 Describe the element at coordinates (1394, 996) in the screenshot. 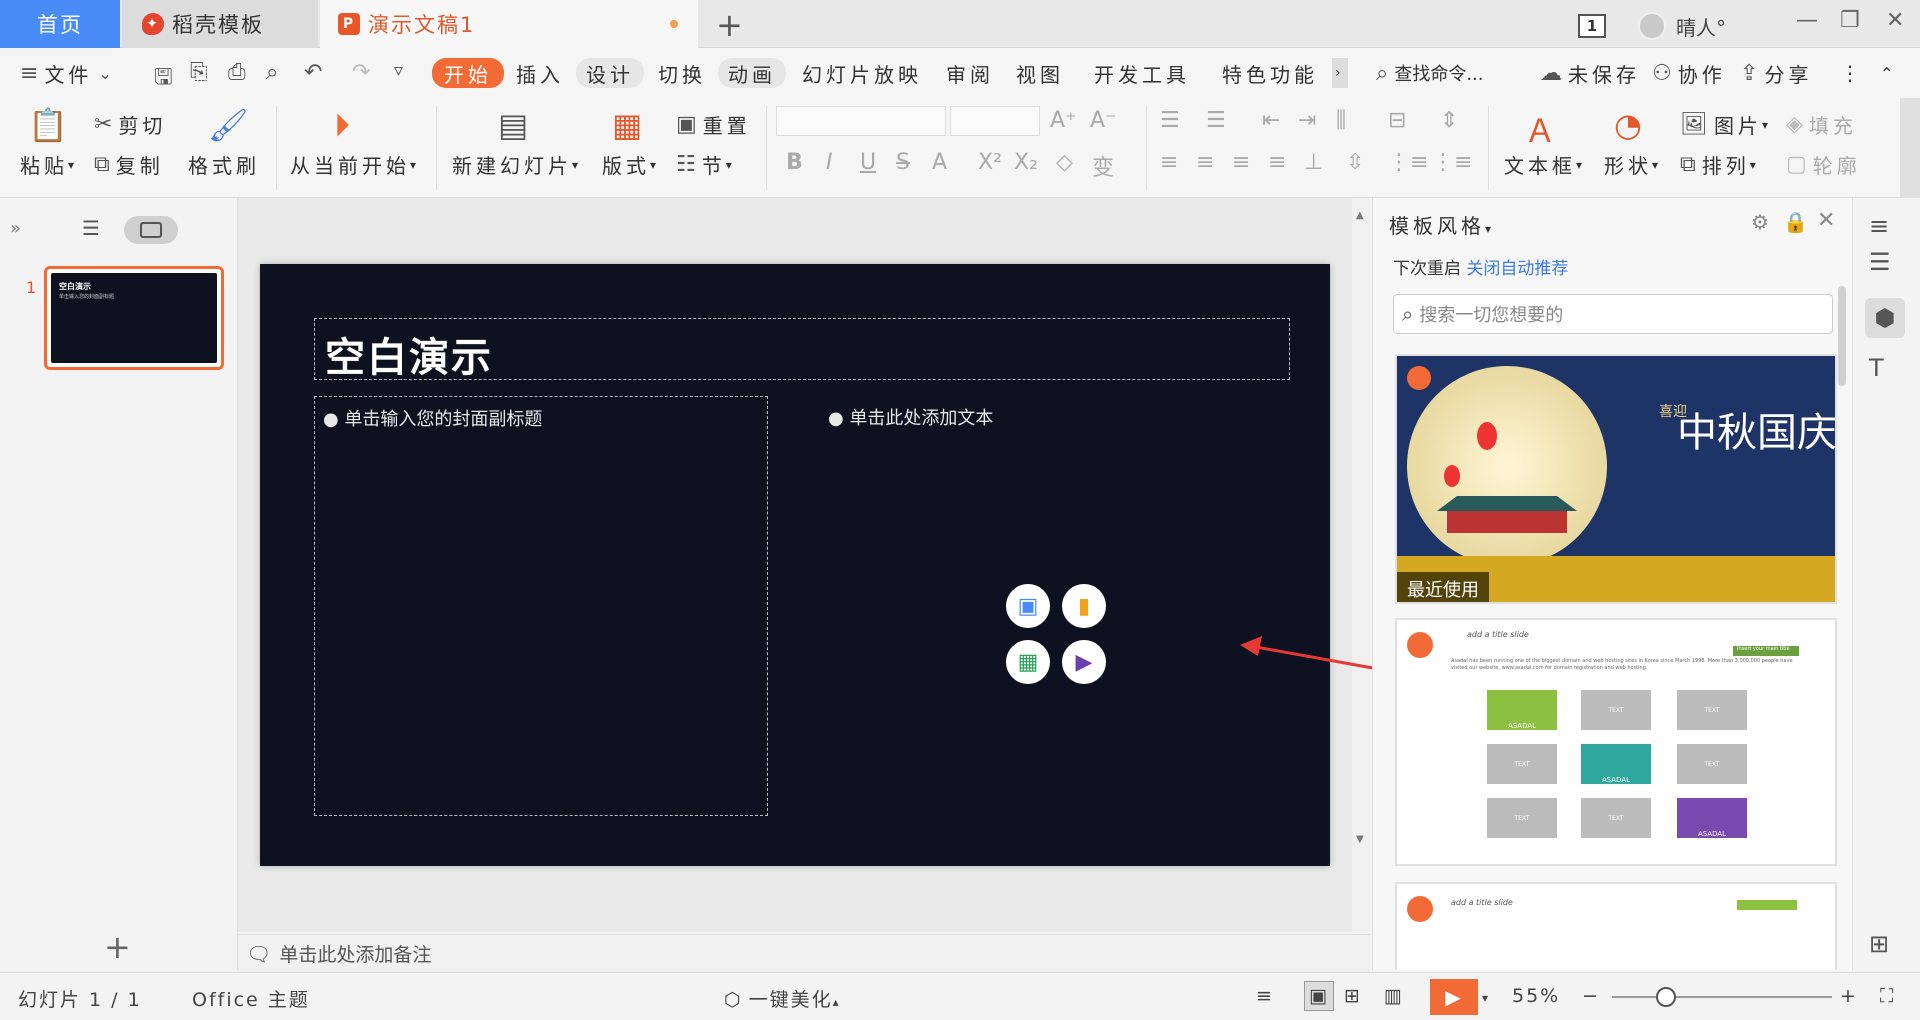

I see `reading-view-icon: ▥` at that location.